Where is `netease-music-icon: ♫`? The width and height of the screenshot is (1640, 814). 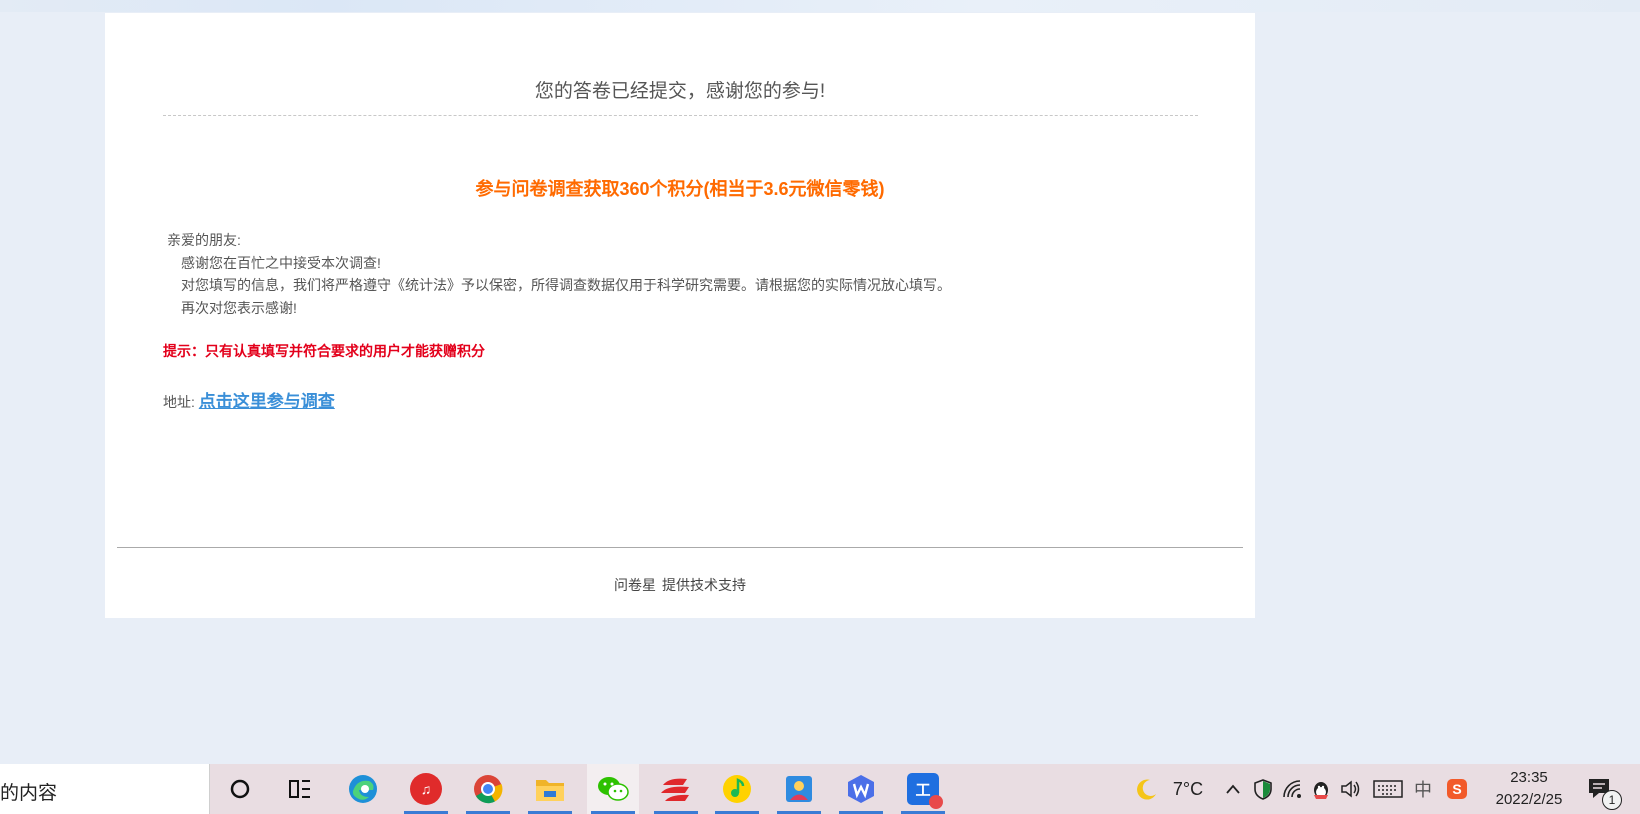 netease-music-icon: ♫ is located at coordinates (426, 789).